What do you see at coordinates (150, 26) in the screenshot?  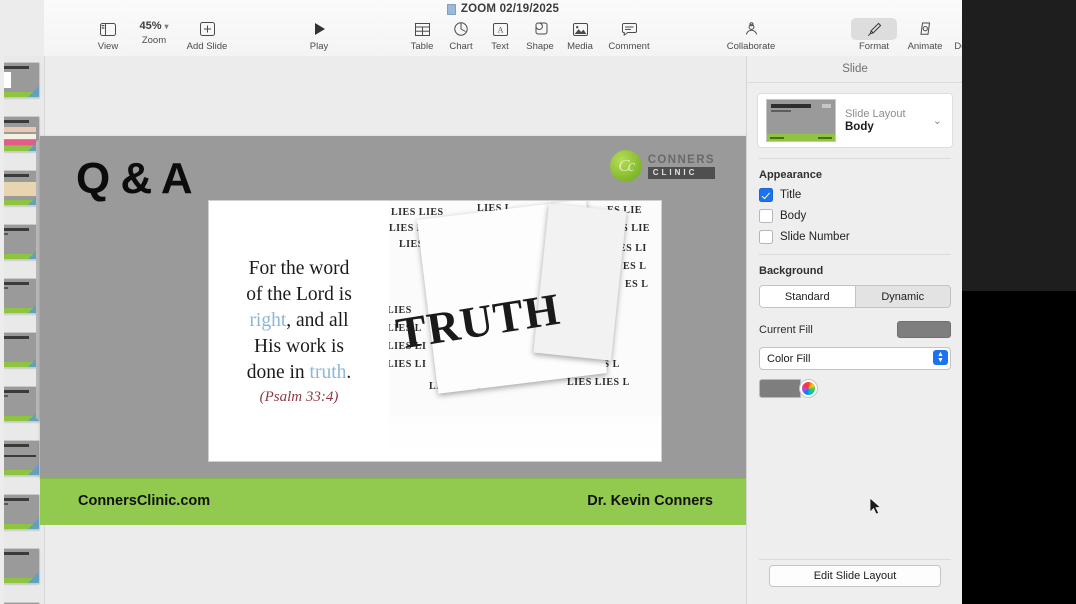 I see `zoom-value: 45%` at bounding box center [150, 26].